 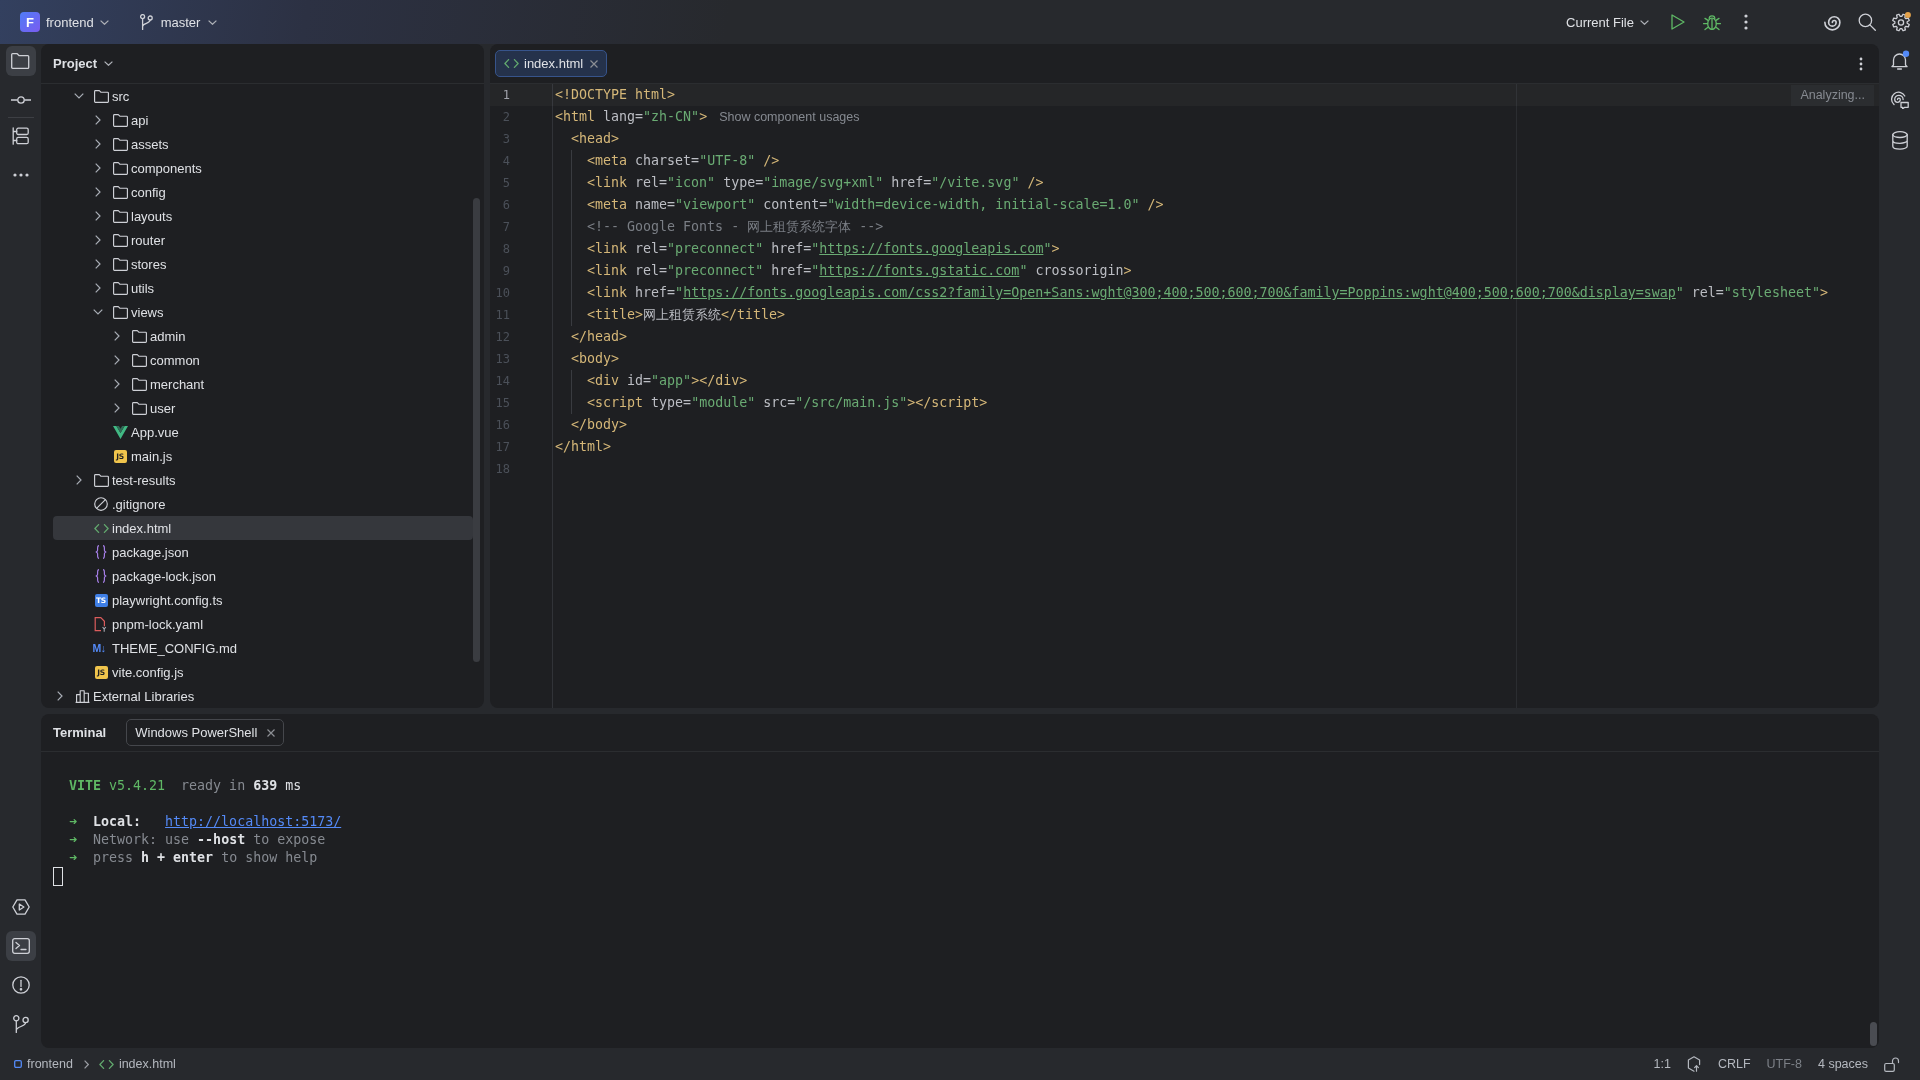 What do you see at coordinates (599, 337) in the screenshot?
I see `code-line: </head>` at bounding box center [599, 337].